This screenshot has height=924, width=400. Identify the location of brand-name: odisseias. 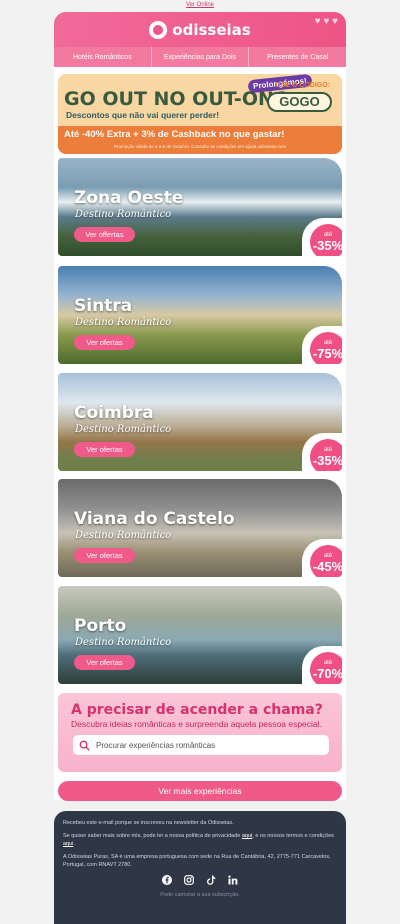
(211, 29).